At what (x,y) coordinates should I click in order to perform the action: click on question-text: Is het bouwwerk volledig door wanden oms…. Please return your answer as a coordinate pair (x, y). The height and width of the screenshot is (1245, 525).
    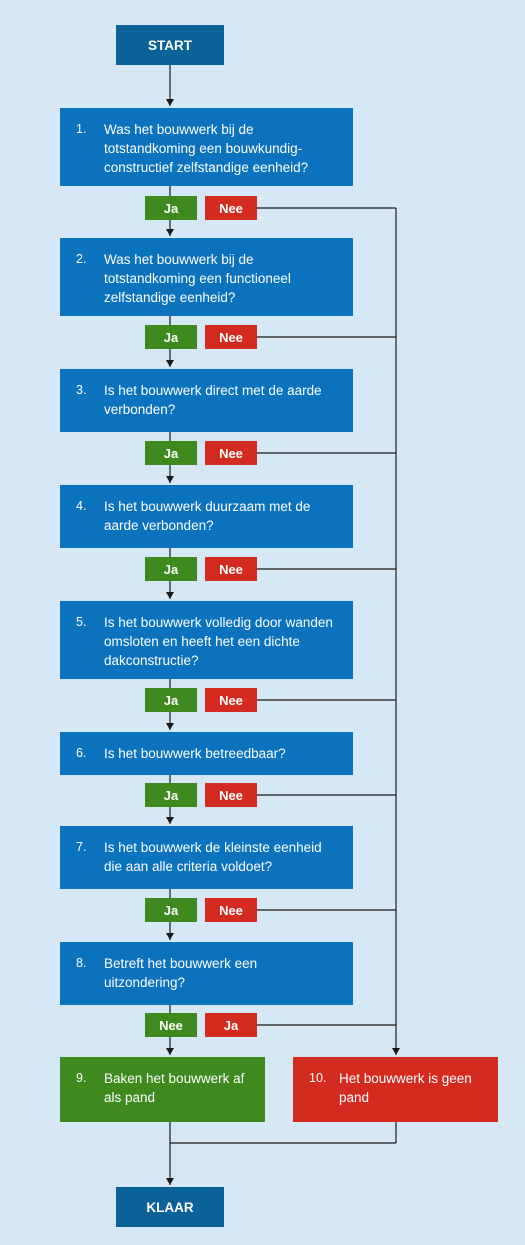
    Looking at the image, I should click on (218, 641).